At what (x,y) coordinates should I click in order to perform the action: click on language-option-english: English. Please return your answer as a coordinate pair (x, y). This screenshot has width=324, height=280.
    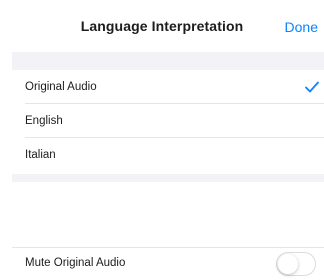
    Looking at the image, I should click on (168, 121).